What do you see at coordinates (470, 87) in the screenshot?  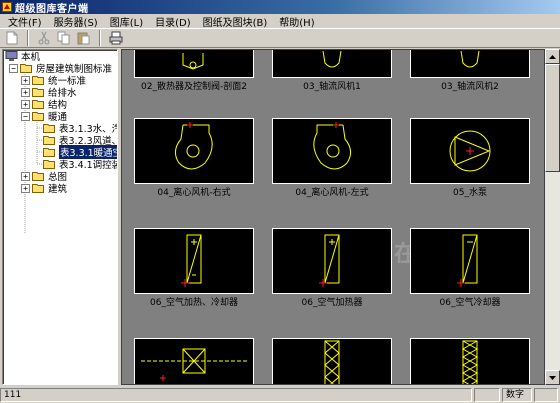 I see `thumbnail-label: 03_轴流风机2` at bounding box center [470, 87].